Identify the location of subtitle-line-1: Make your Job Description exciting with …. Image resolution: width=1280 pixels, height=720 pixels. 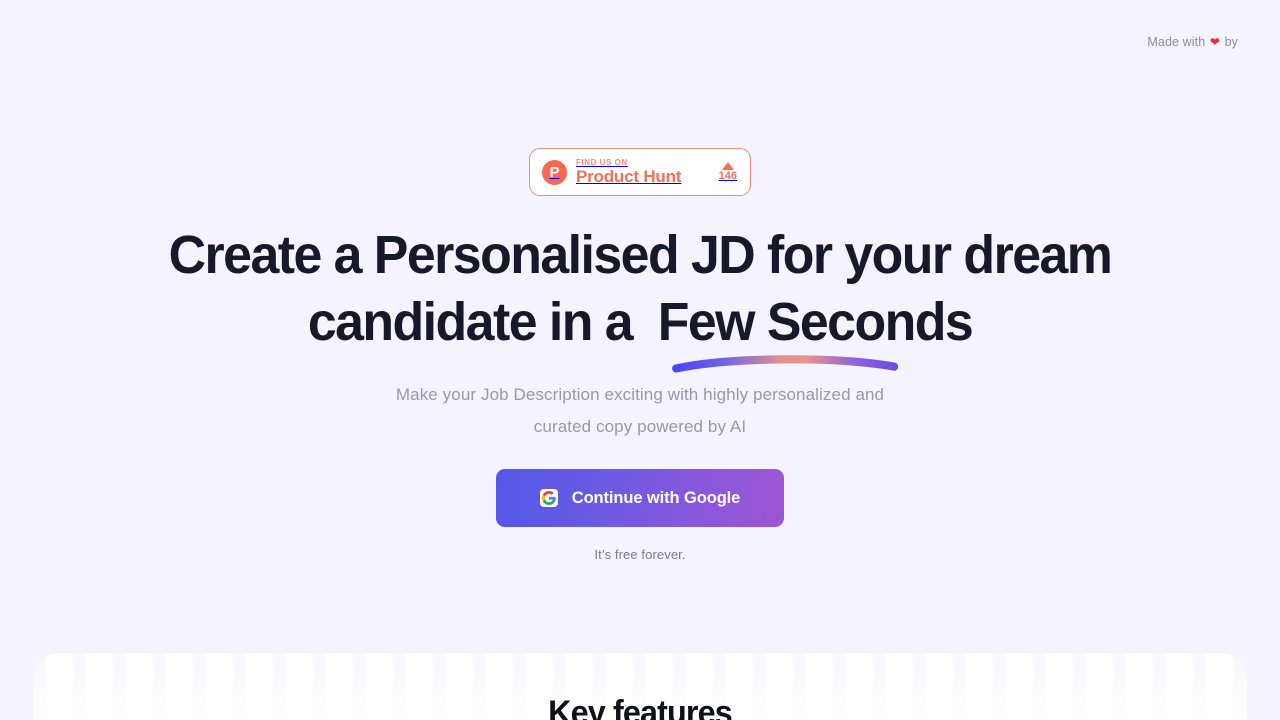
(640, 394).